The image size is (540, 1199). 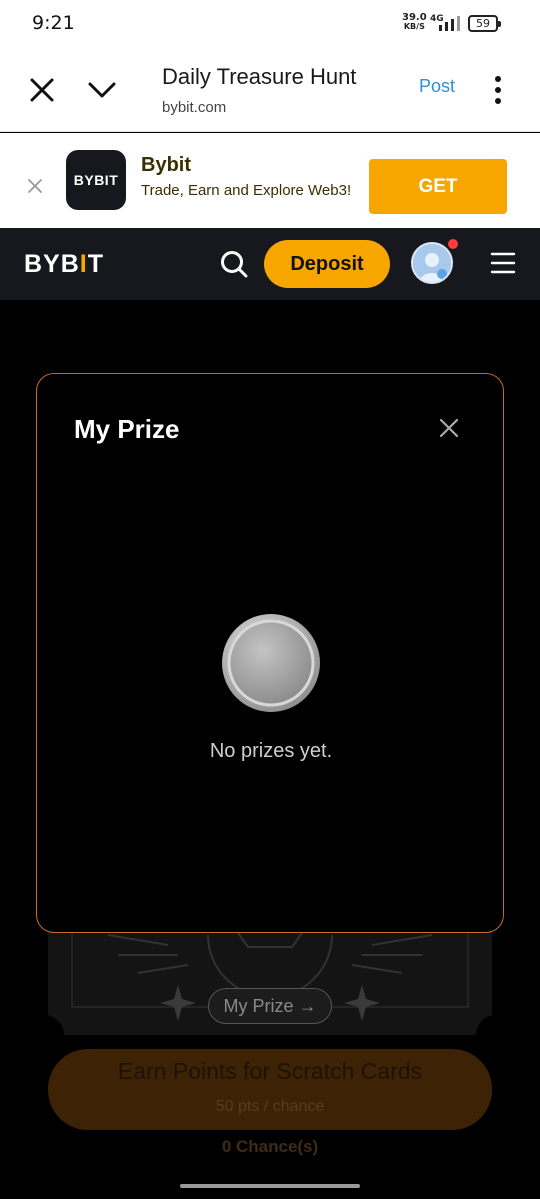 I want to click on page-title: Daily Treasure Hunt, so click(x=259, y=76).